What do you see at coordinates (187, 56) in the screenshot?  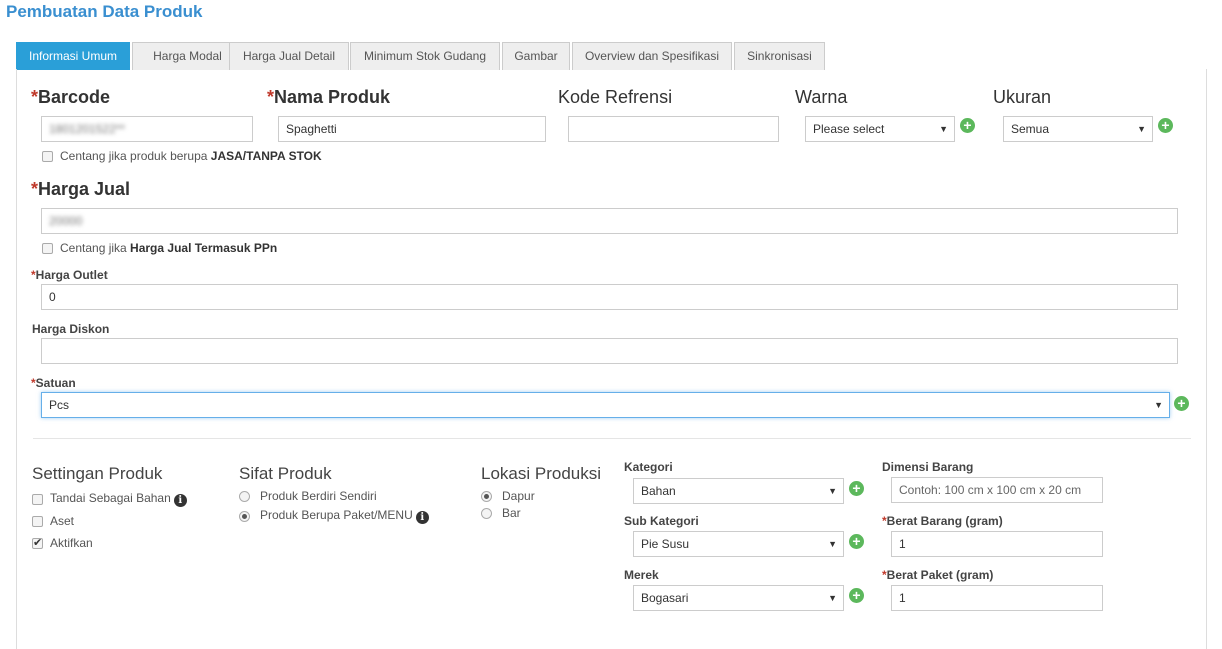 I see `tab-harga-modal: Harga Modal` at bounding box center [187, 56].